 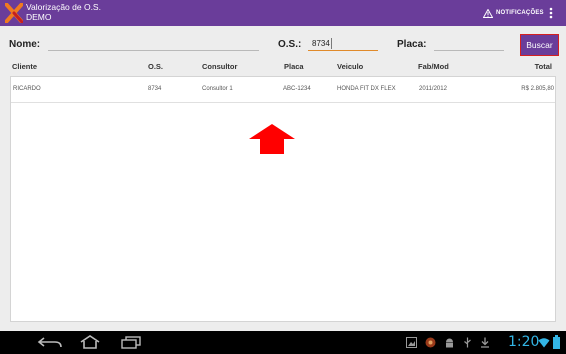 I want to click on action-bar: Valorização de O.S. DEMO NOTIFICAÇÕES, so click(x=283, y=13).